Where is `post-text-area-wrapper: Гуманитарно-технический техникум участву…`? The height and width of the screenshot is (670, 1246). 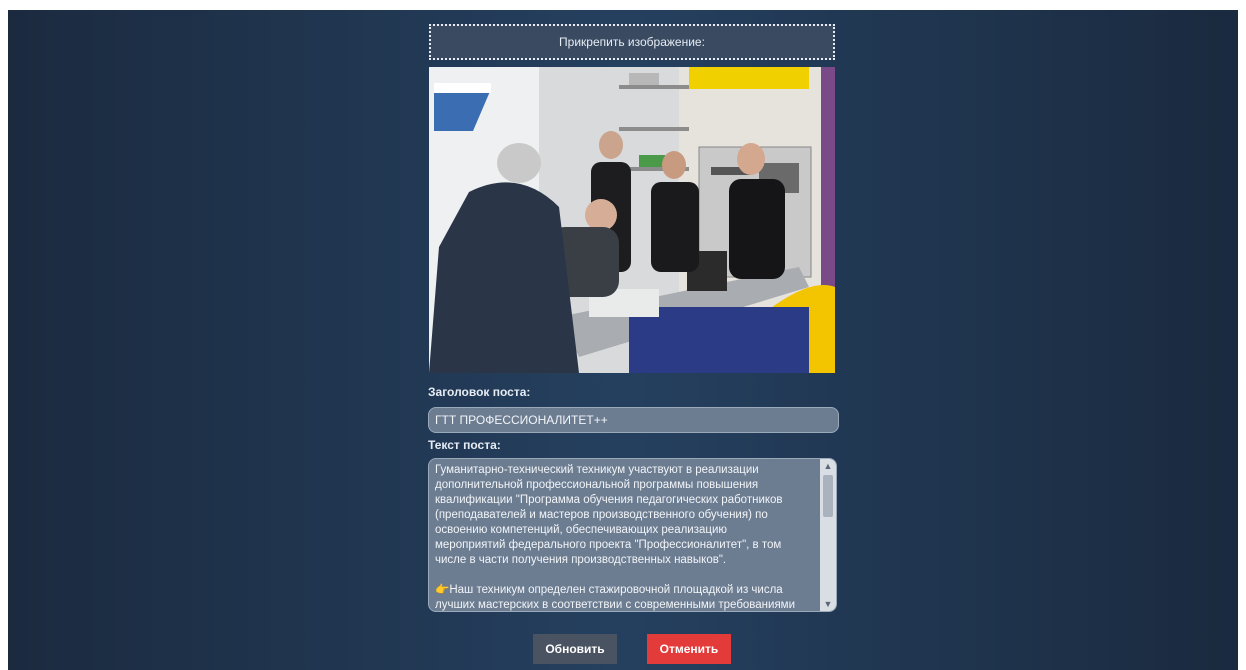 post-text-area-wrapper: Гуманитарно-технический техникум участву… is located at coordinates (632, 535).